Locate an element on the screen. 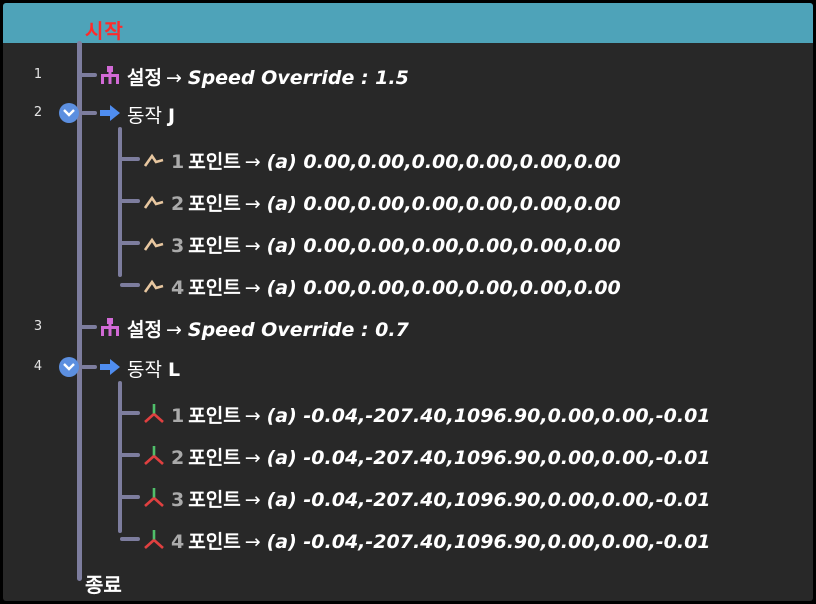  point-row: 2 포인트 → (a) 0.00,0.00,0.00,0.00,0.00,0.00 is located at coordinates (408, 201).